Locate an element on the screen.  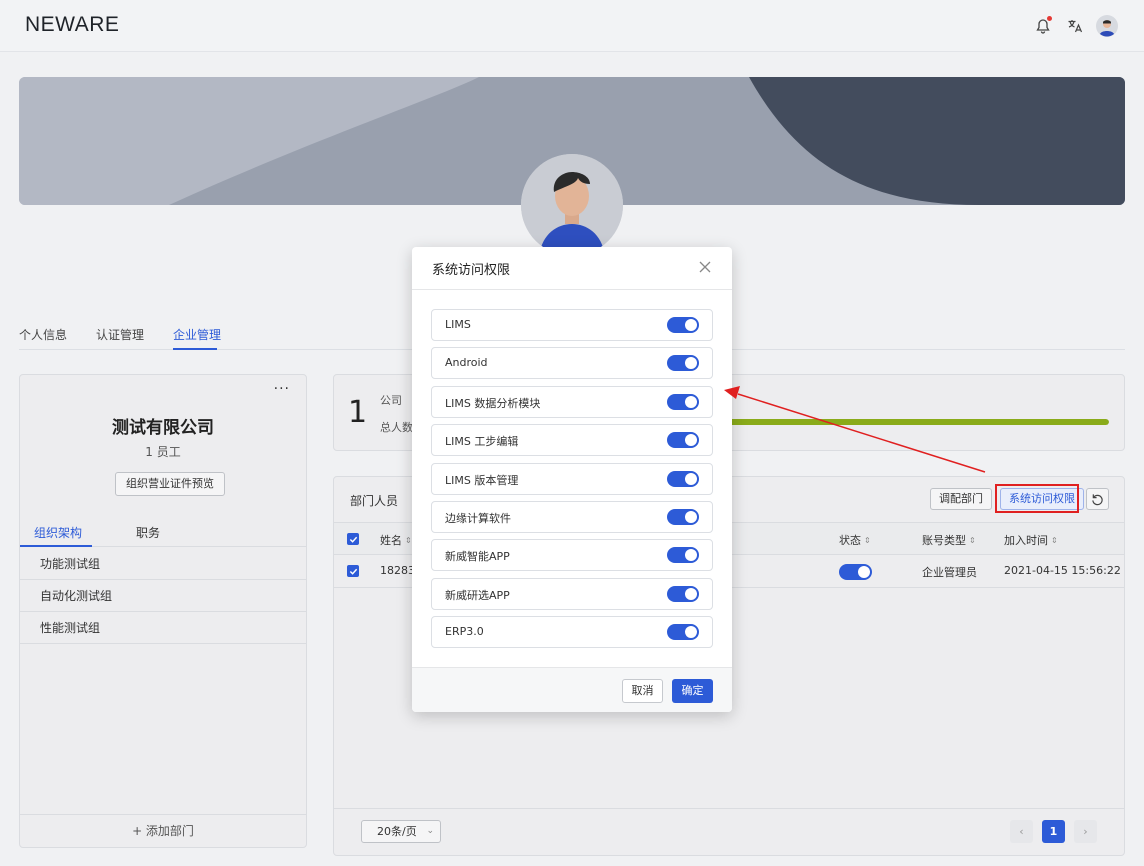
close-icon is located at coordinates (706, 268).